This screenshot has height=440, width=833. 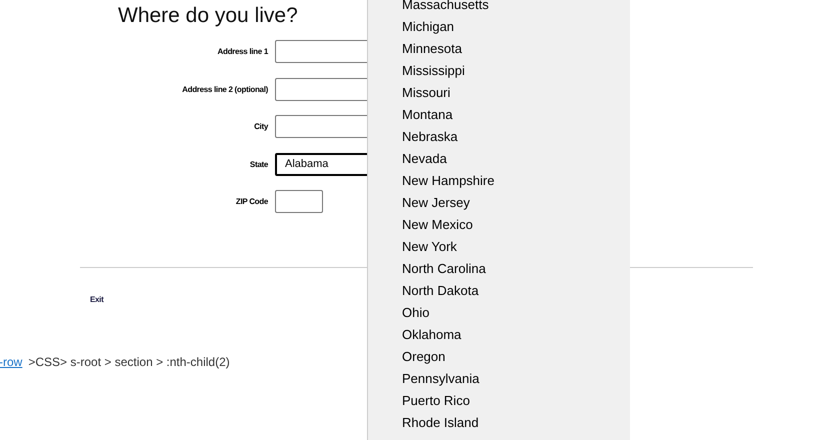 What do you see at coordinates (499, 250) in the screenshot?
I see `dropdown-option: New York` at bounding box center [499, 250].